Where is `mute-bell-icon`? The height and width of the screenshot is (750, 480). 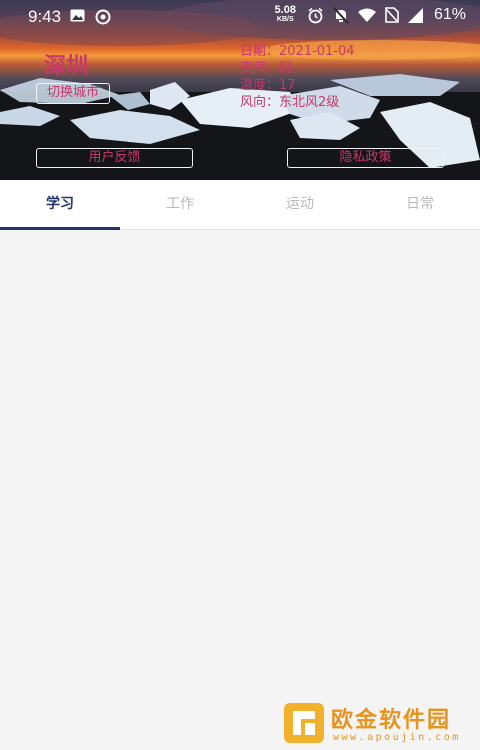 mute-bell-icon is located at coordinates (341, 15).